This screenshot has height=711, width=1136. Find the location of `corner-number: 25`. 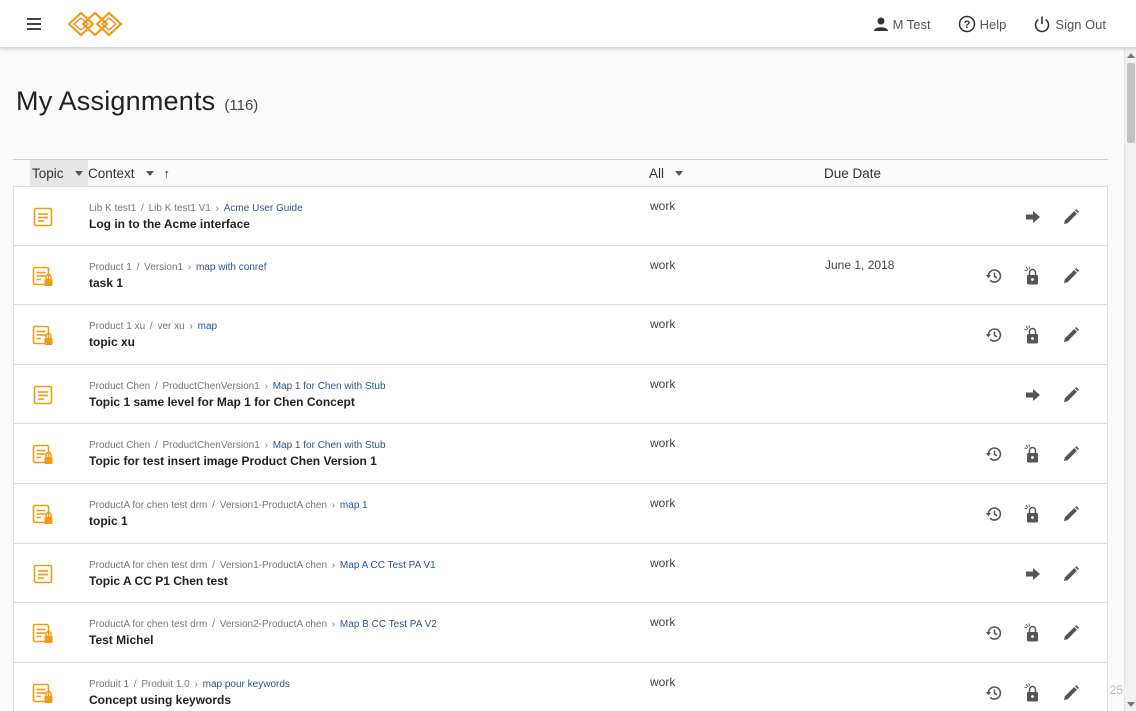

corner-number: 25 is located at coordinates (1116, 690).